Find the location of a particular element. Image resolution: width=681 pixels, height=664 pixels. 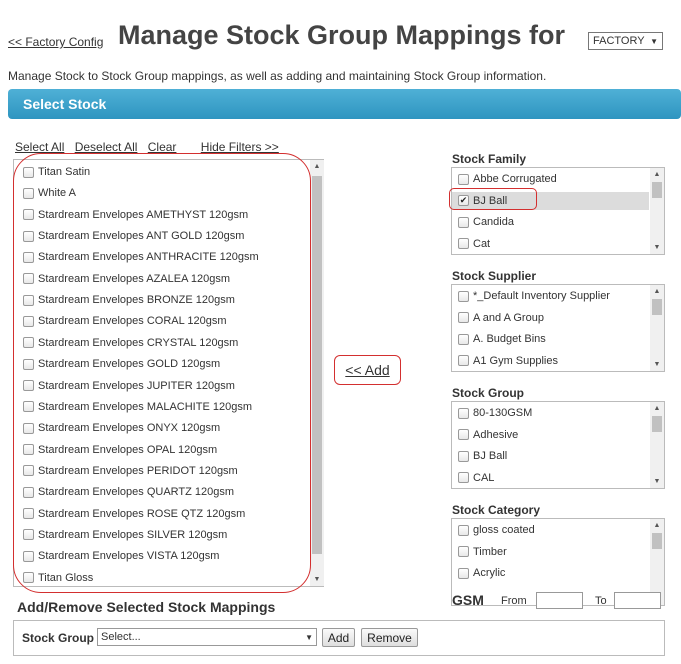

gsm-to-input is located at coordinates (637, 600).